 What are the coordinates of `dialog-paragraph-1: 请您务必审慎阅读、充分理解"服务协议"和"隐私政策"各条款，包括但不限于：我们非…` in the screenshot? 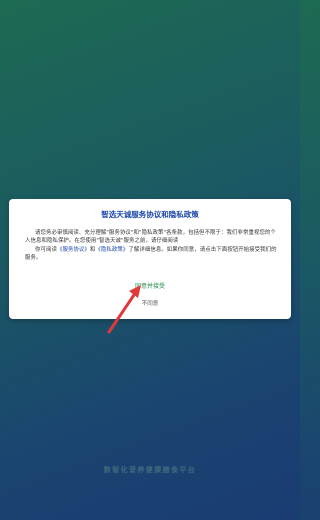 It's located at (150, 237).